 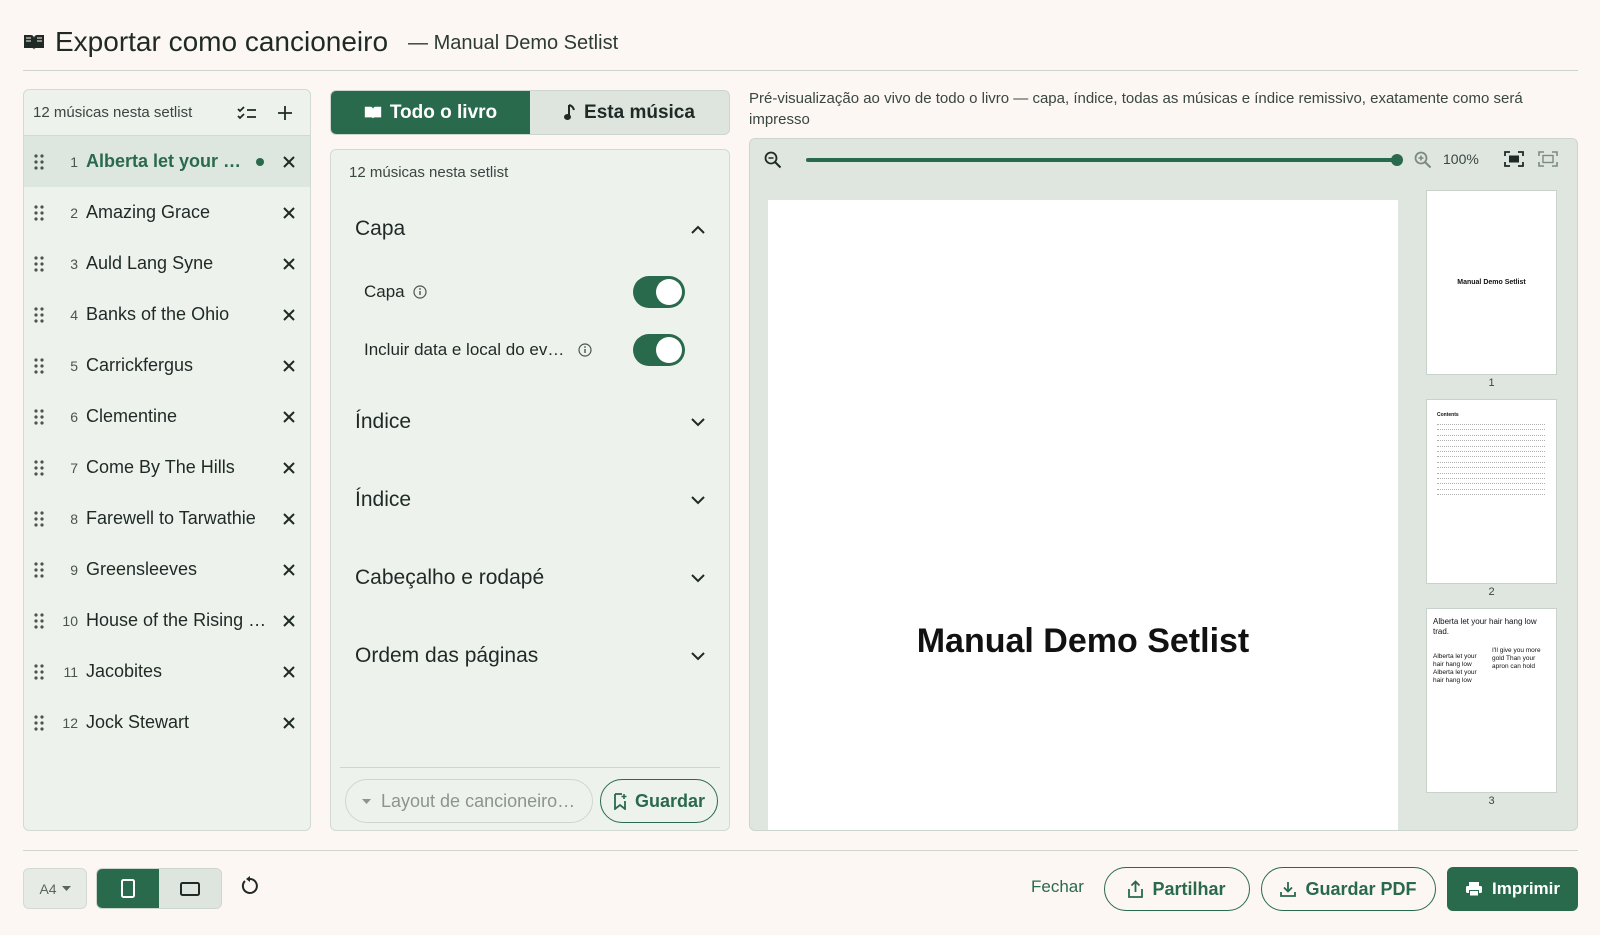 What do you see at coordinates (55, 888) in the screenshot?
I see `paper-size-select: A4` at bounding box center [55, 888].